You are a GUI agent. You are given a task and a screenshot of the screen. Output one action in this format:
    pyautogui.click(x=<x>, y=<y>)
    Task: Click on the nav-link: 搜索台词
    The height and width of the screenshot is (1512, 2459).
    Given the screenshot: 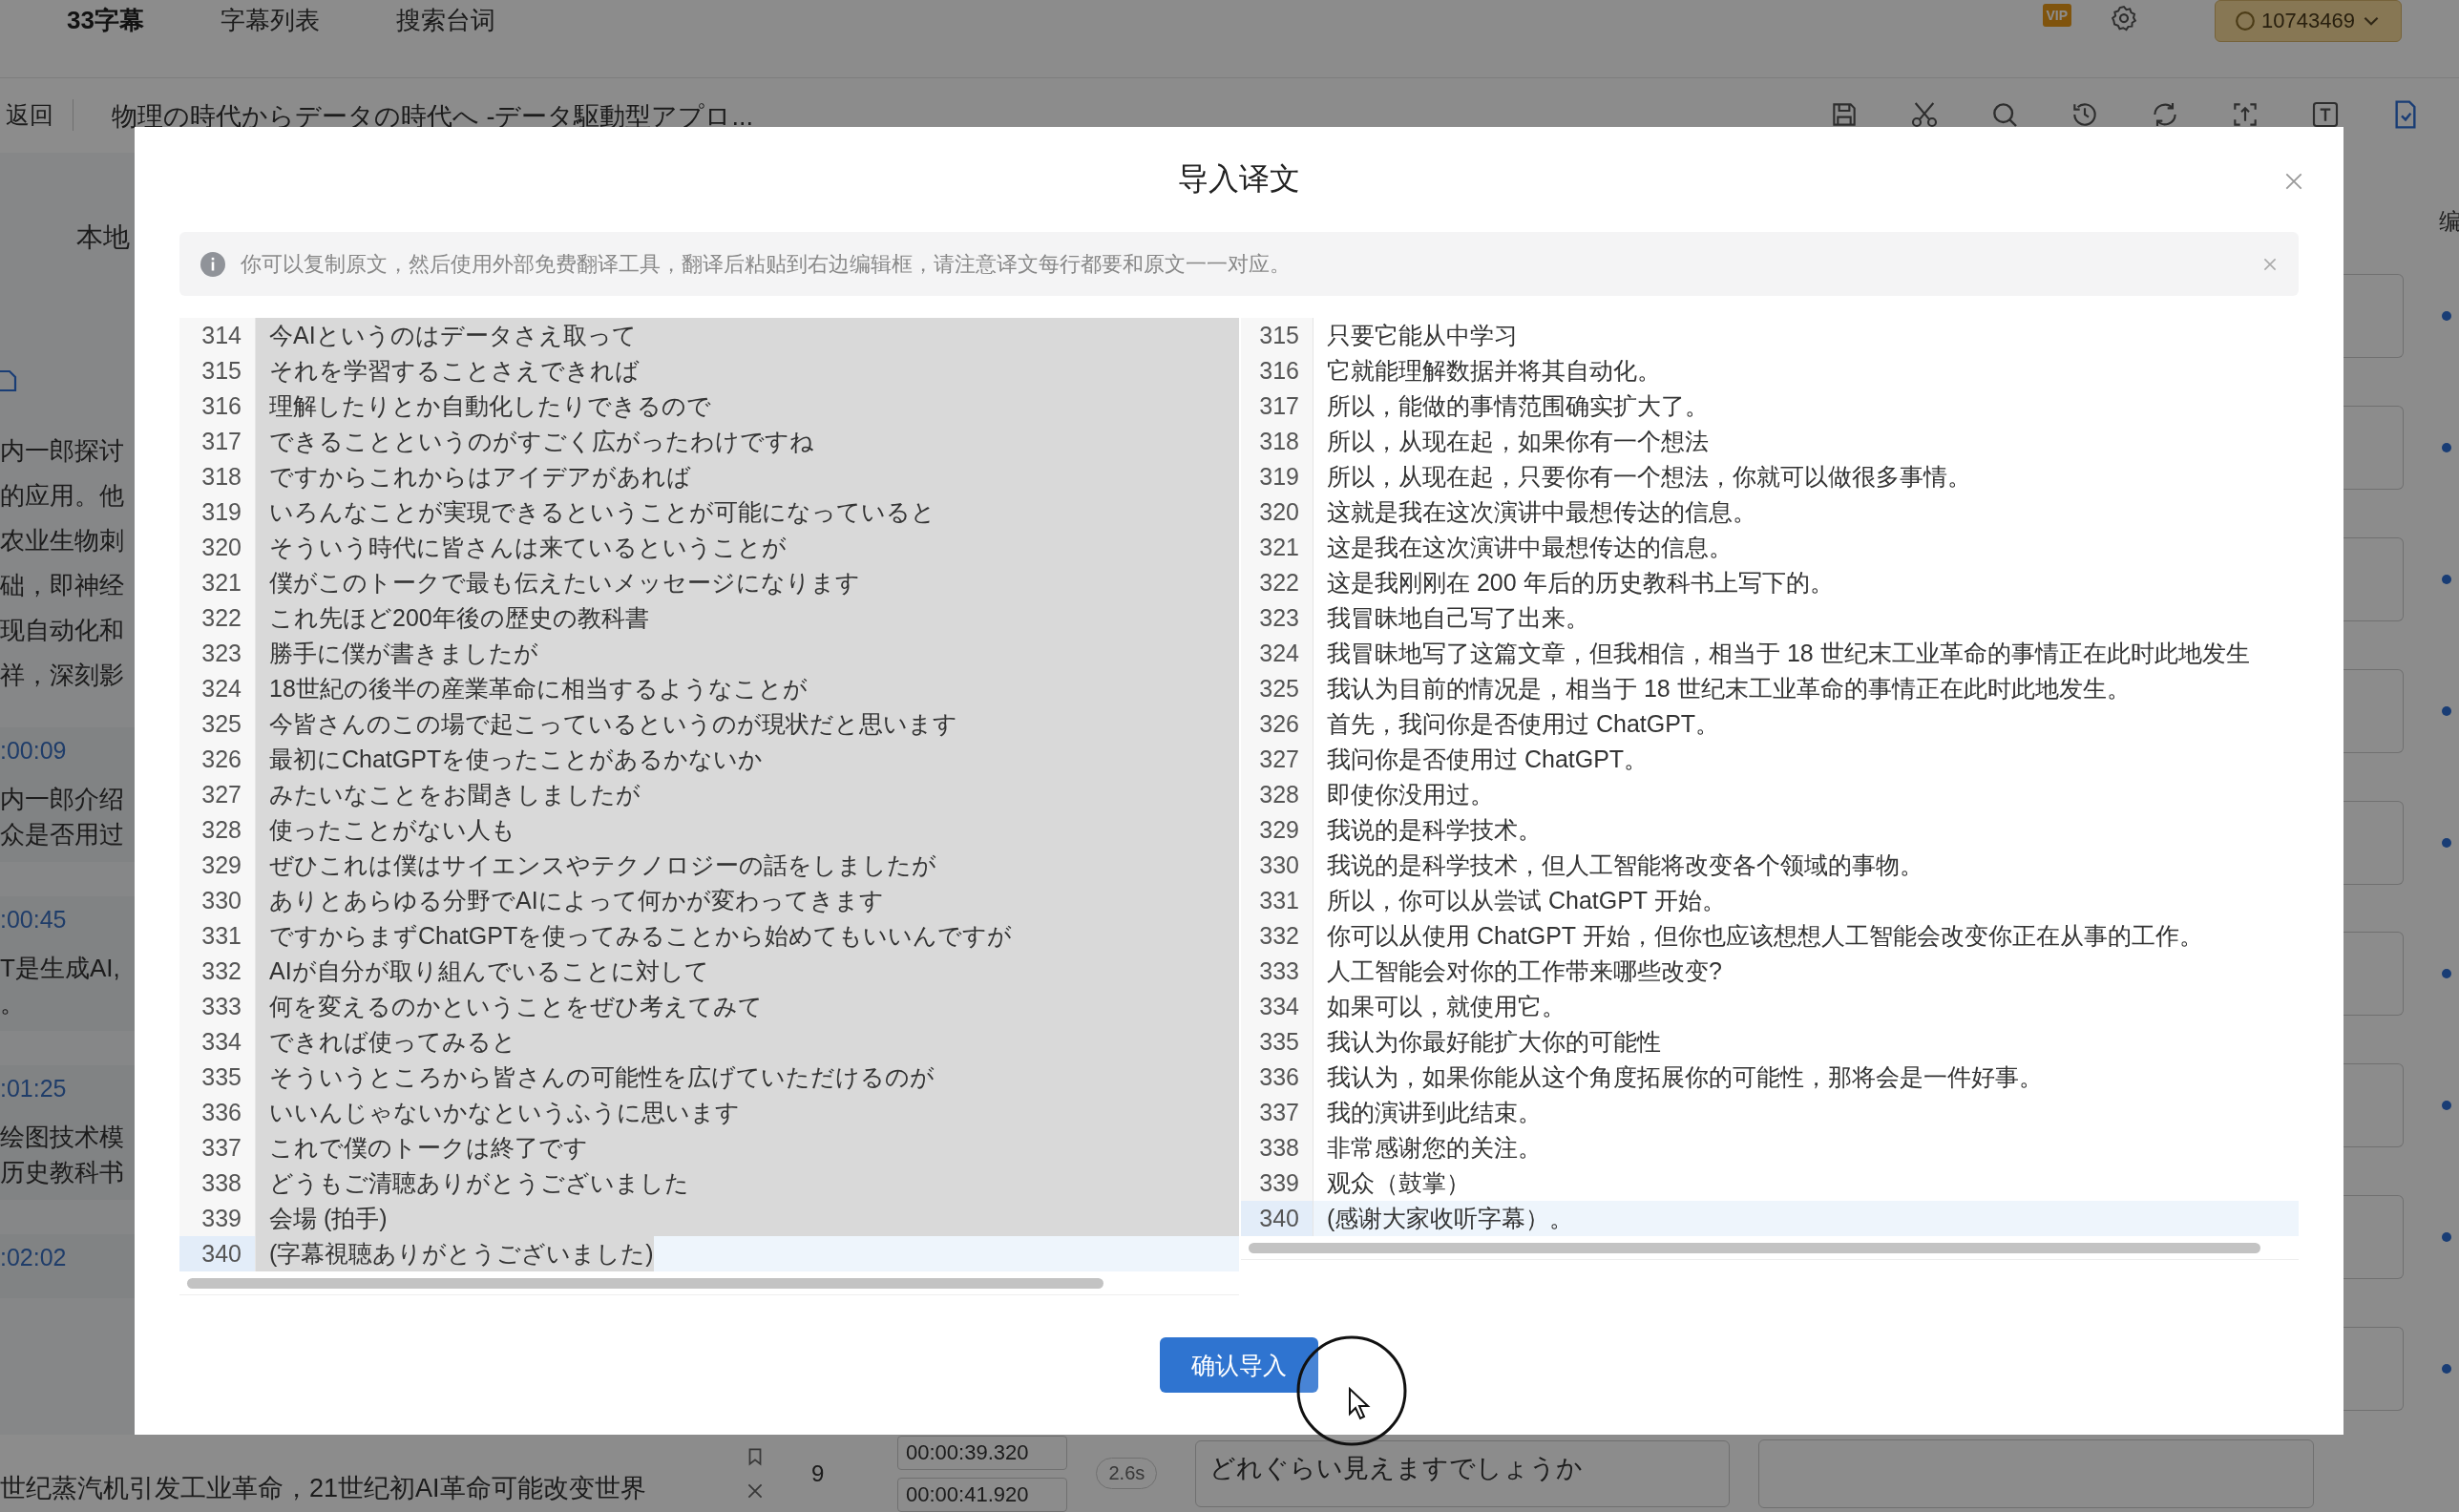 What is the action you would take?
    pyautogui.click(x=445, y=21)
    